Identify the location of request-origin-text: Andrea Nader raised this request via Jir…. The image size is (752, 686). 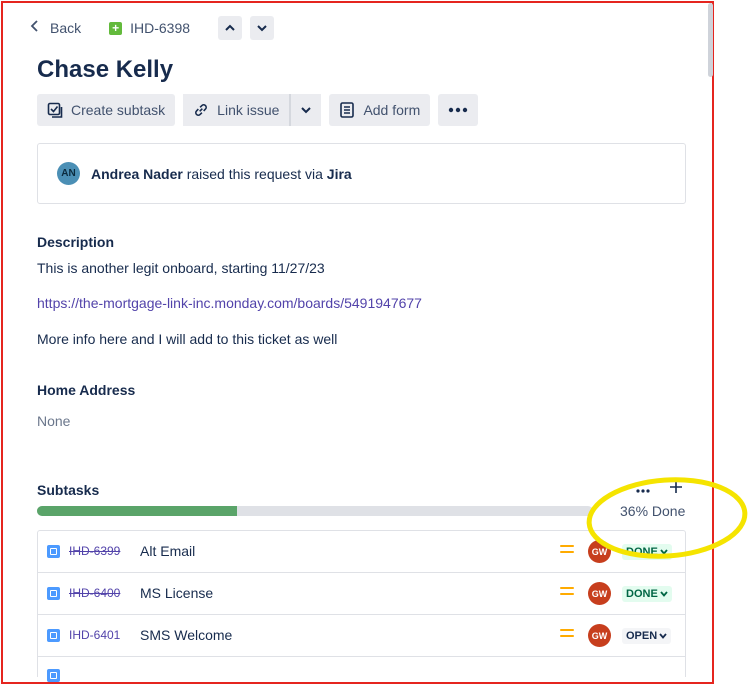
(221, 174).